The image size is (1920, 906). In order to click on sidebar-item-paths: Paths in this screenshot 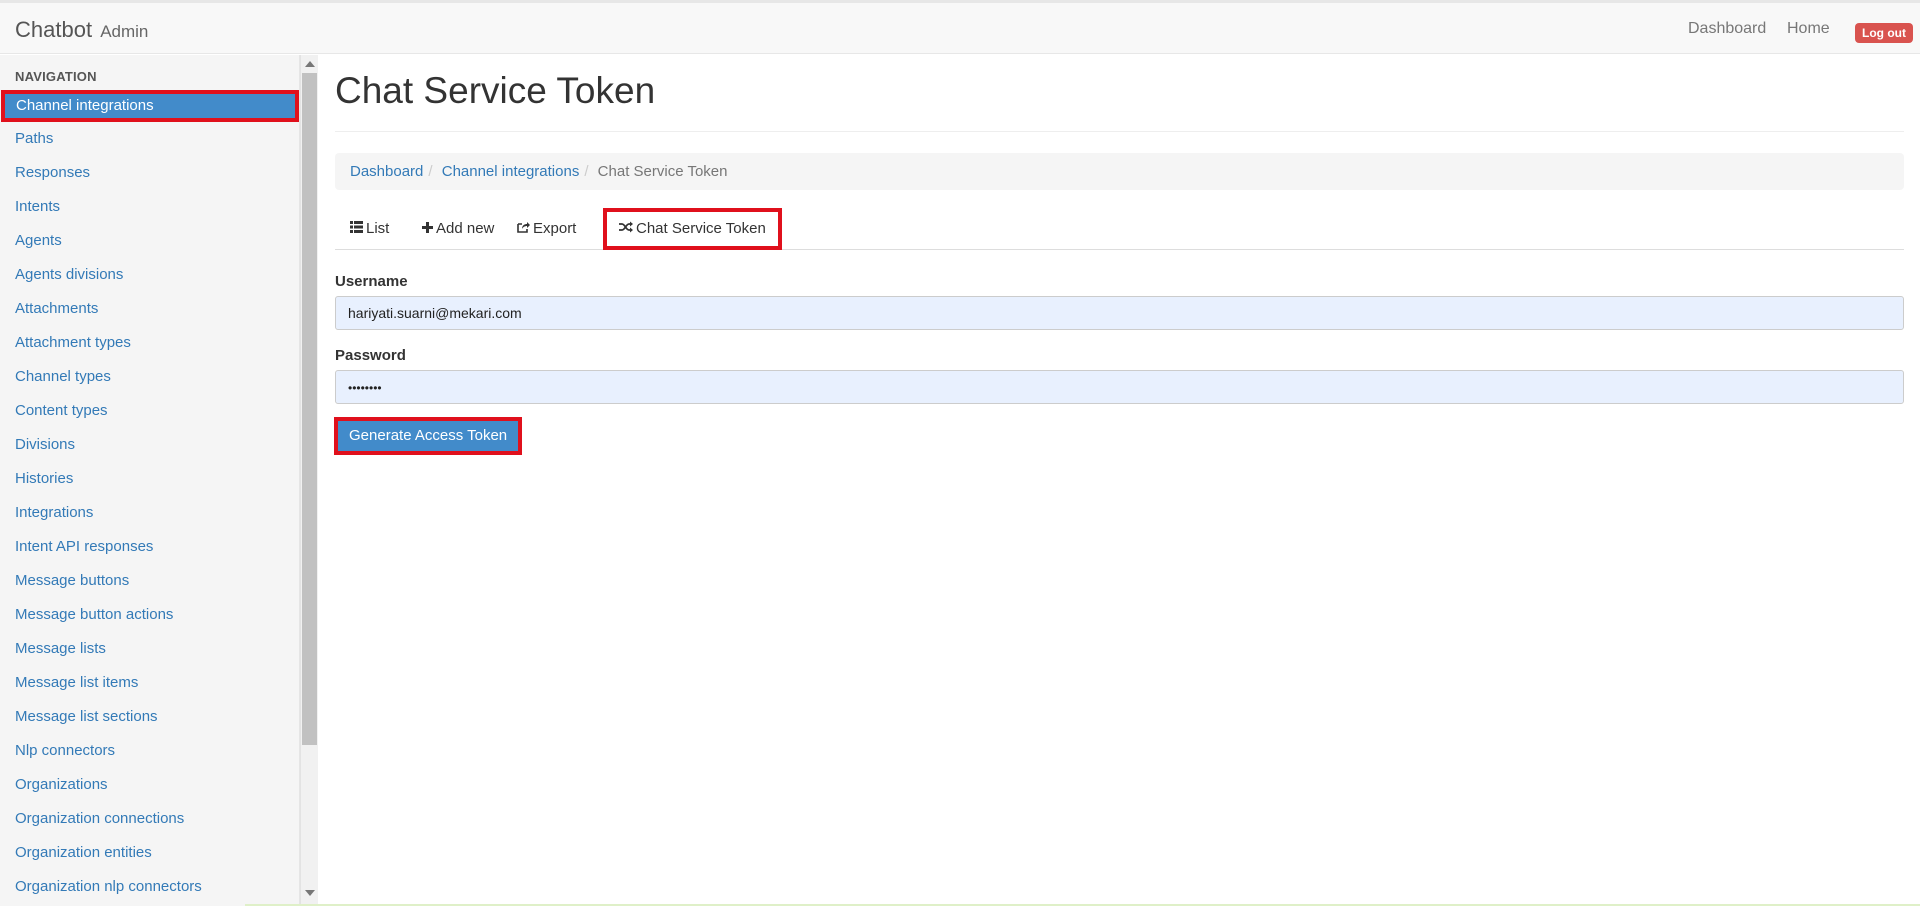, I will do `click(149, 139)`.